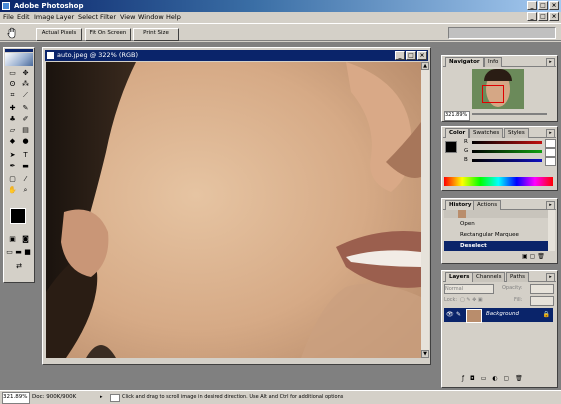 This screenshot has width=561, height=404. What do you see at coordinates (23, 17) in the screenshot?
I see `menu-edit: Edit` at bounding box center [23, 17].